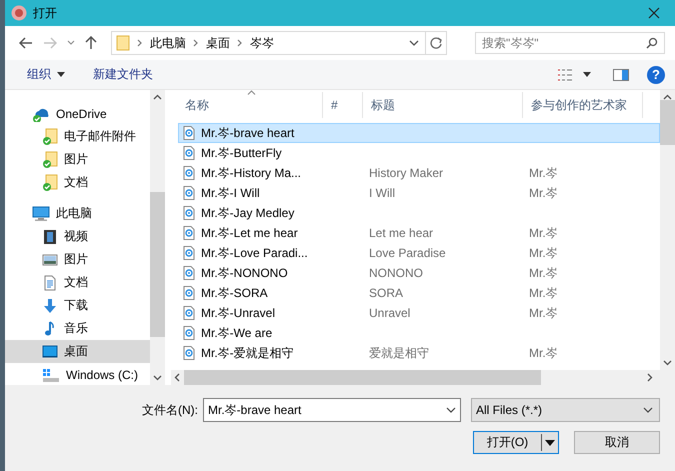  Describe the element at coordinates (77, 213) in the screenshot. I see `sidebar-item: 此电脑` at that location.